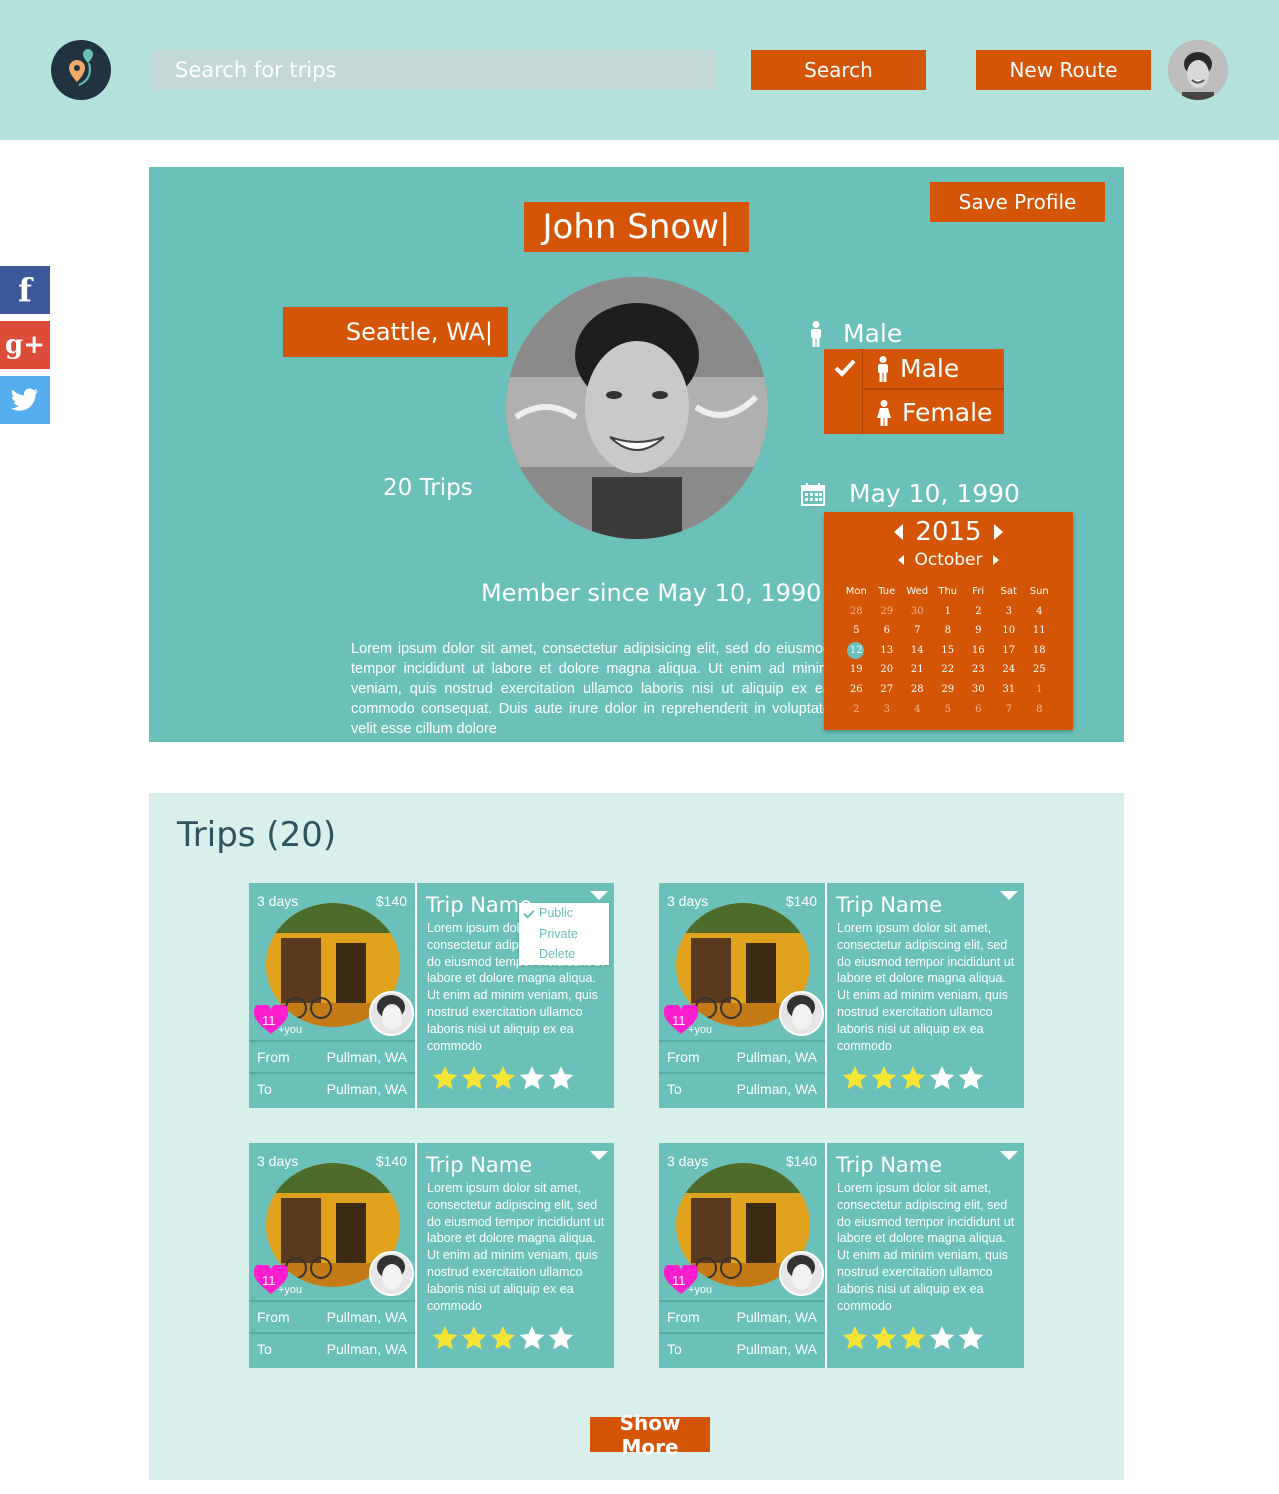 This screenshot has width=1279, height=1494. I want to click on search-input, so click(433, 70).